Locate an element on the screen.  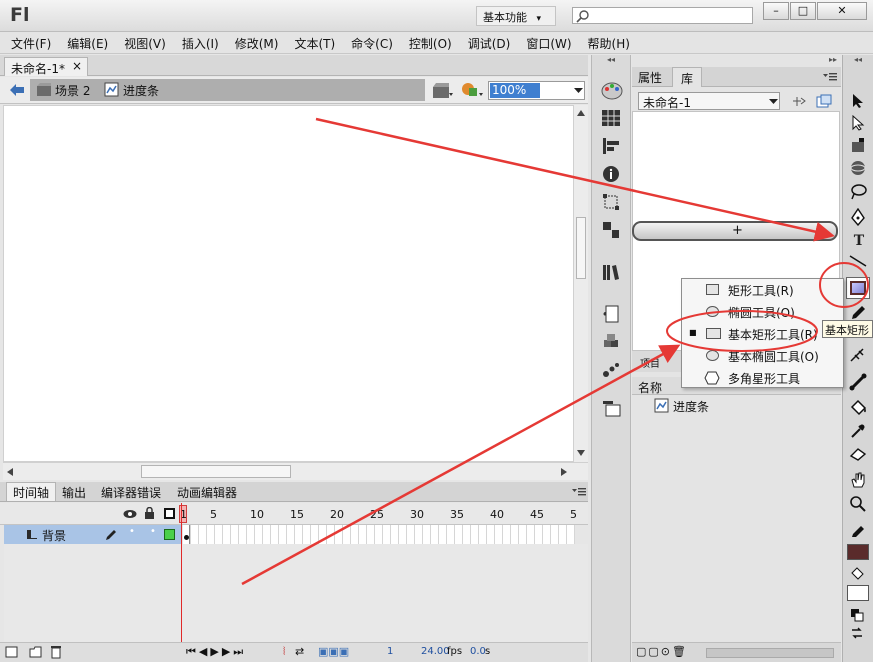
scroll-right-icon is located at coordinates (564, 472).